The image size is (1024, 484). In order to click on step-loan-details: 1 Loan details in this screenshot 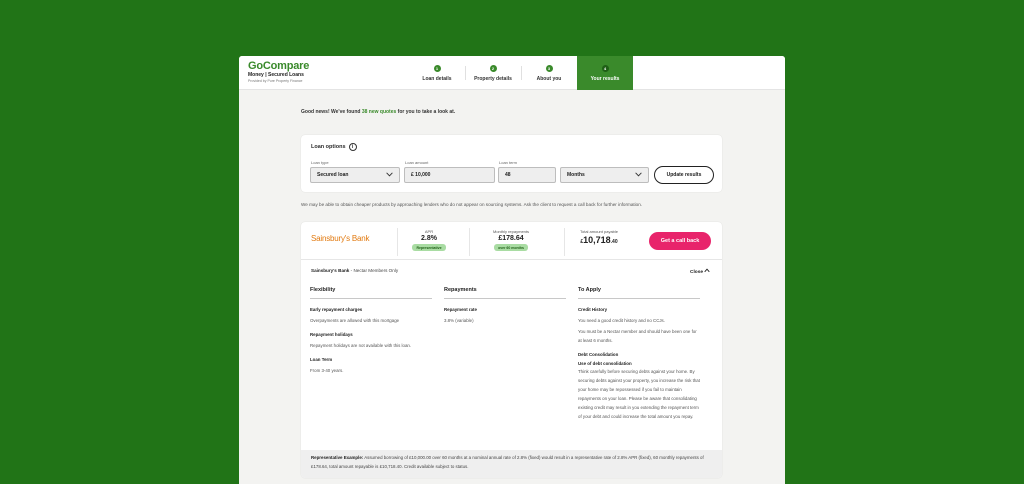, I will do `click(437, 73)`.